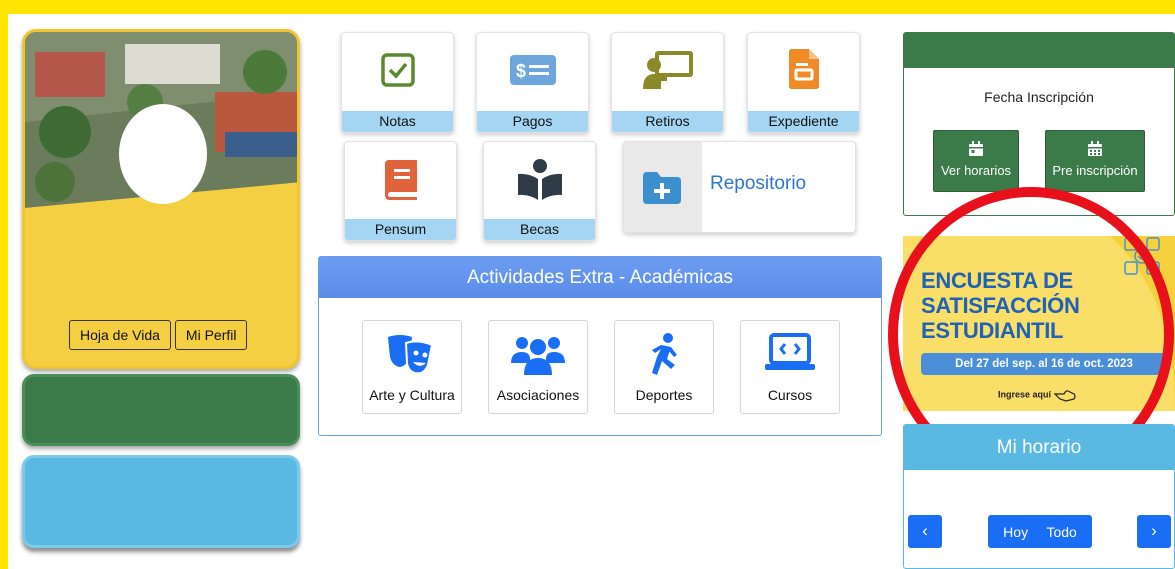 Image resolution: width=1175 pixels, height=569 pixels. I want to click on banner-title-line3: ESTUDIANTIL, so click(992, 330).